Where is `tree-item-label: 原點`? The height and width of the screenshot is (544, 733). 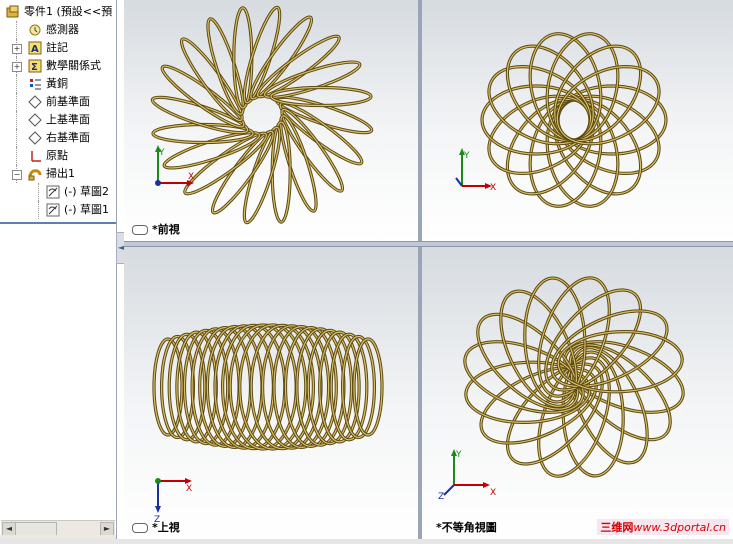
tree-item-label: 原點 is located at coordinates (57, 155).